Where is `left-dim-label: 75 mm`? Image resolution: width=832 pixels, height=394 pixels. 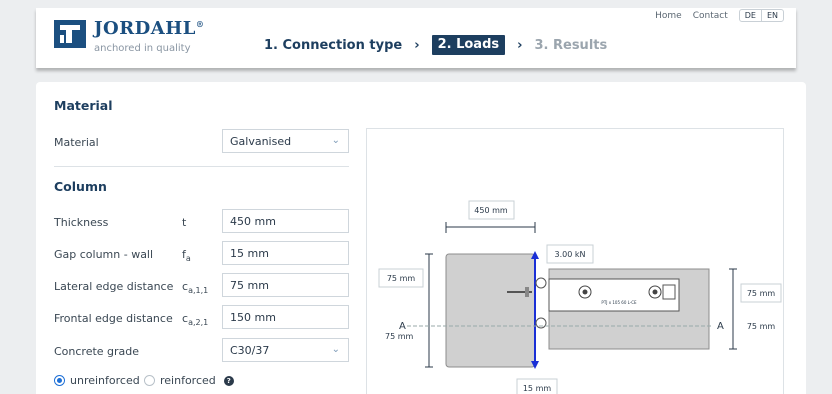 left-dim-label: 75 mm is located at coordinates (401, 278).